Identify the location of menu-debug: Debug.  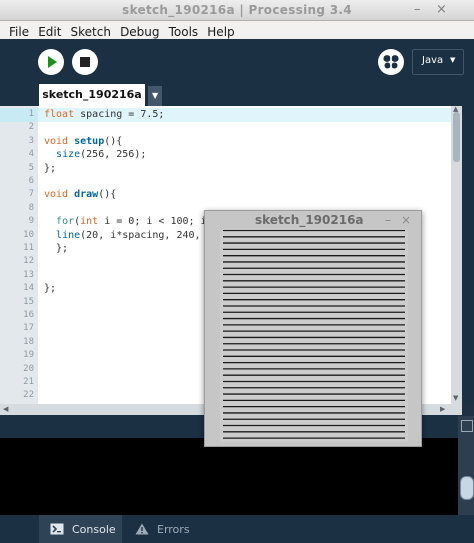
(139, 32).